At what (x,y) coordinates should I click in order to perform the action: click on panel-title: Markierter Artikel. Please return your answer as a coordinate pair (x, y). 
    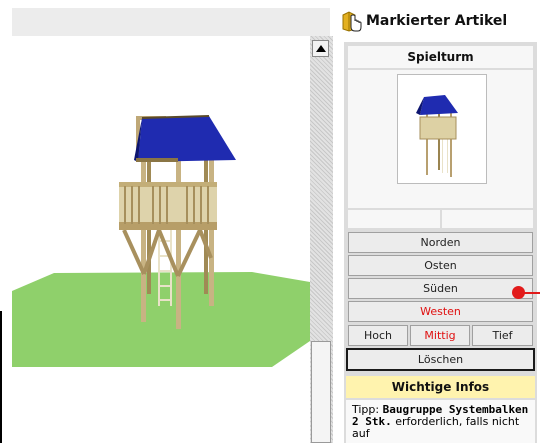
    Looking at the image, I should click on (440, 21).